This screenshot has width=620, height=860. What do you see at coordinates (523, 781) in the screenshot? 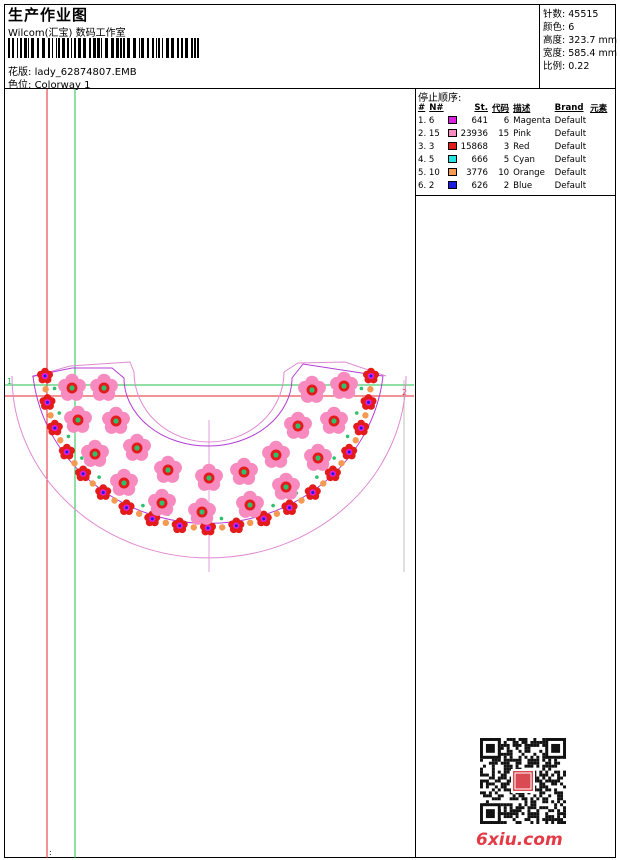
I see `qr-code` at bounding box center [523, 781].